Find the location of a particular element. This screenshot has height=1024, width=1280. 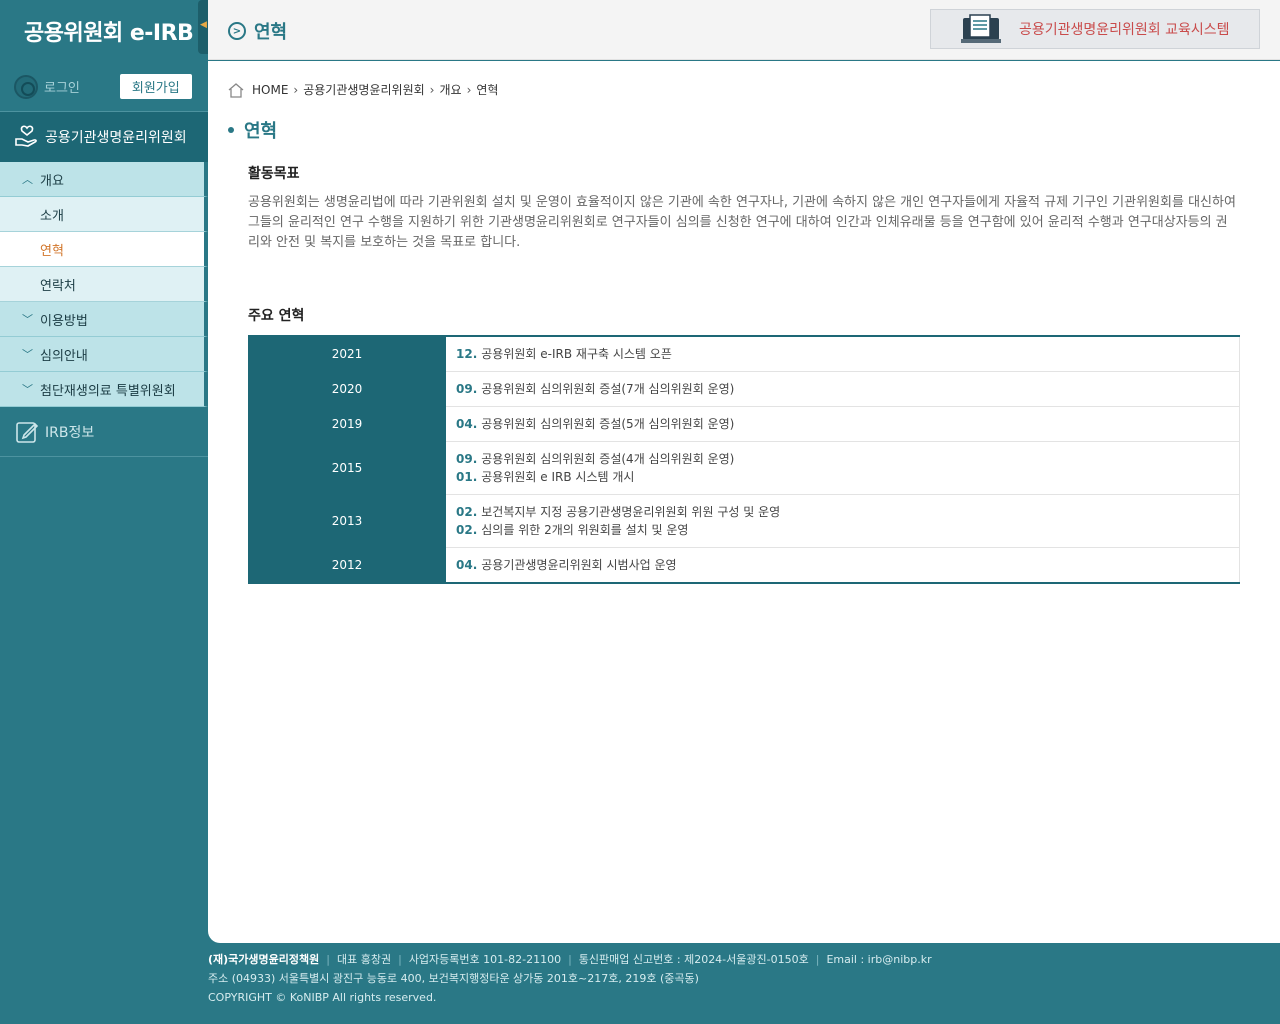

breadcrumb: HOME › 공용기관생명윤리위원회 › 개요 › 연혁 is located at coordinates (363, 89).